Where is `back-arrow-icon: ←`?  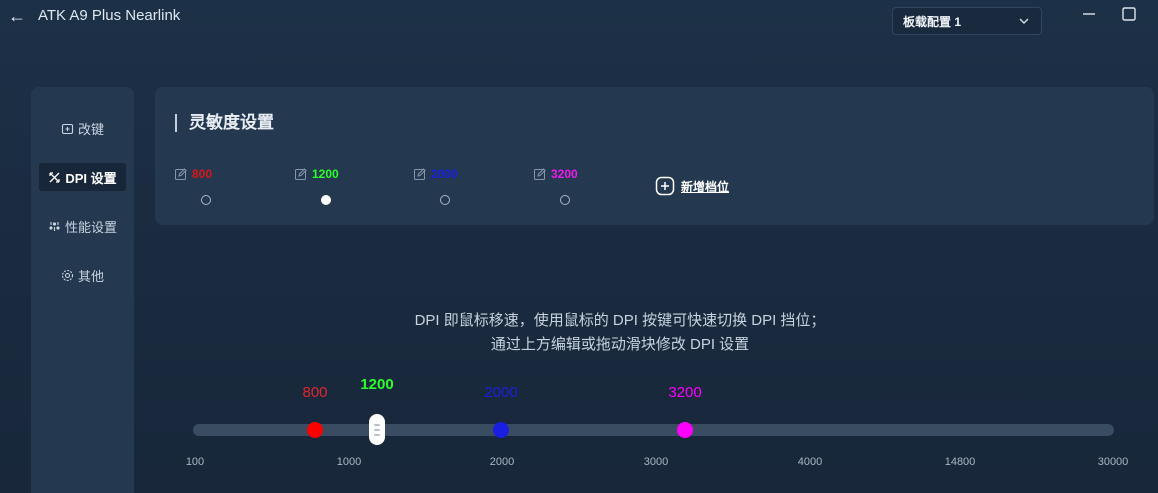 back-arrow-icon: ← is located at coordinates (17, 16).